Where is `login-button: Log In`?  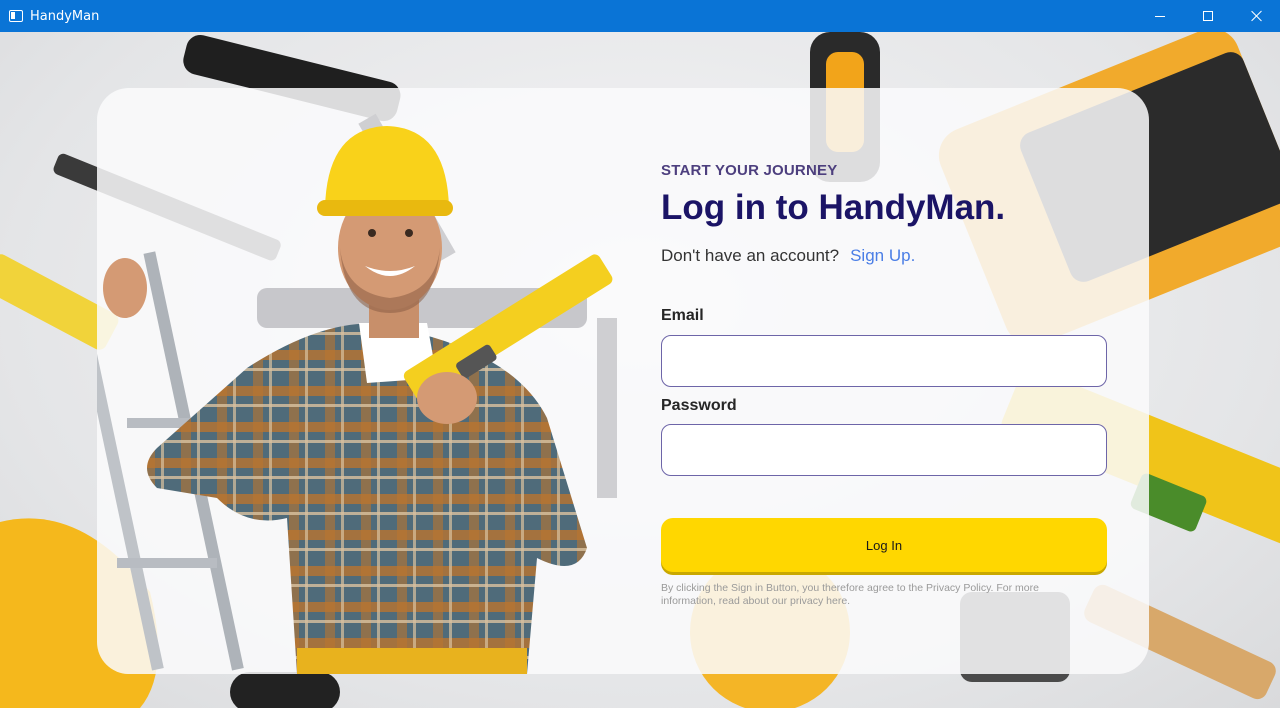 login-button: Log In is located at coordinates (884, 545).